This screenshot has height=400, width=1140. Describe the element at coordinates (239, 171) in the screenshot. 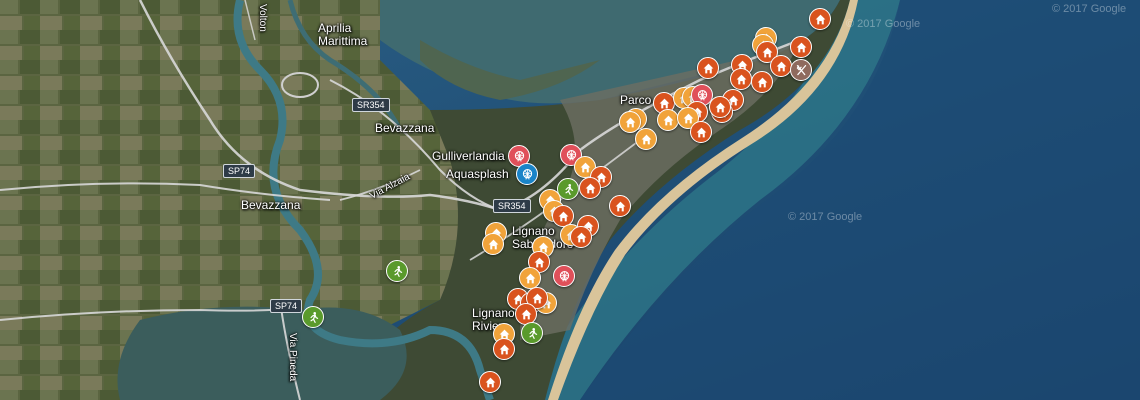

I see `road-shield-sp74-a: SP74` at that location.